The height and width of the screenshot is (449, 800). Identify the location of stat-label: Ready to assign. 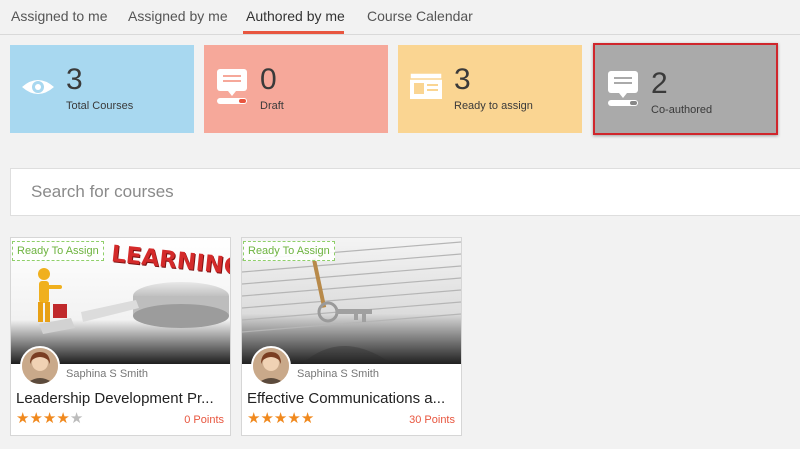
(493, 106).